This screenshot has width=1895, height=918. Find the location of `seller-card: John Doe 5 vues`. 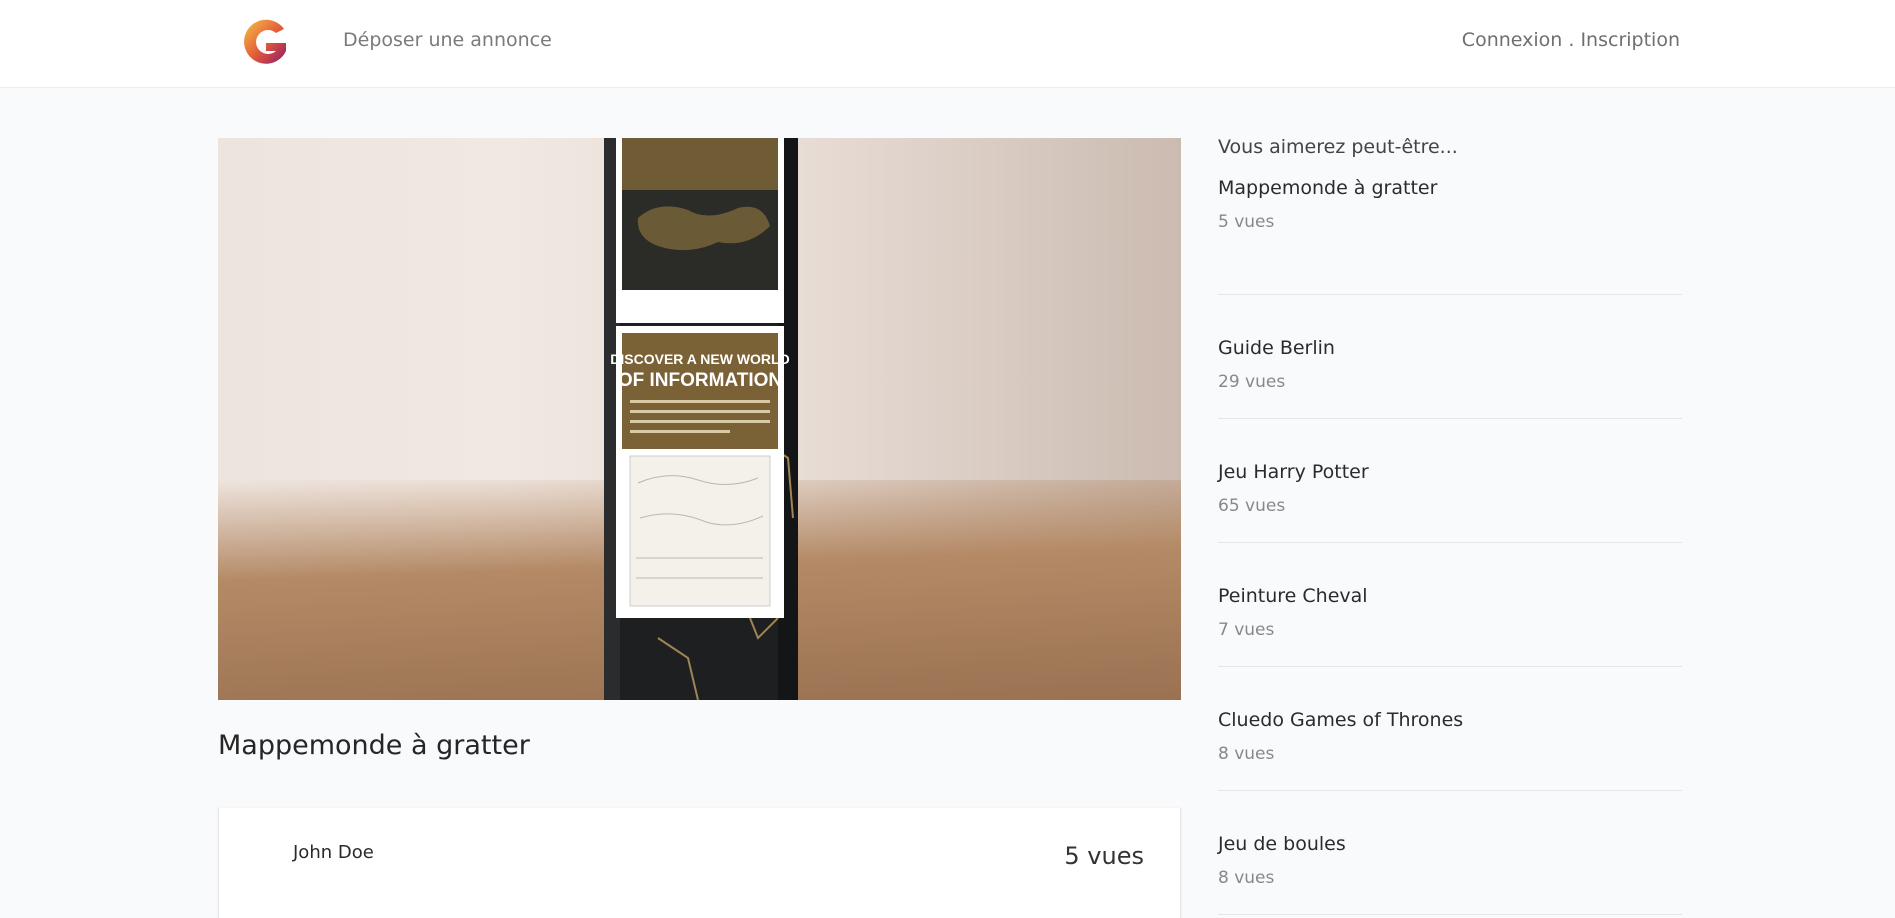

seller-card: John Doe 5 vues is located at coordinates (699, 863).